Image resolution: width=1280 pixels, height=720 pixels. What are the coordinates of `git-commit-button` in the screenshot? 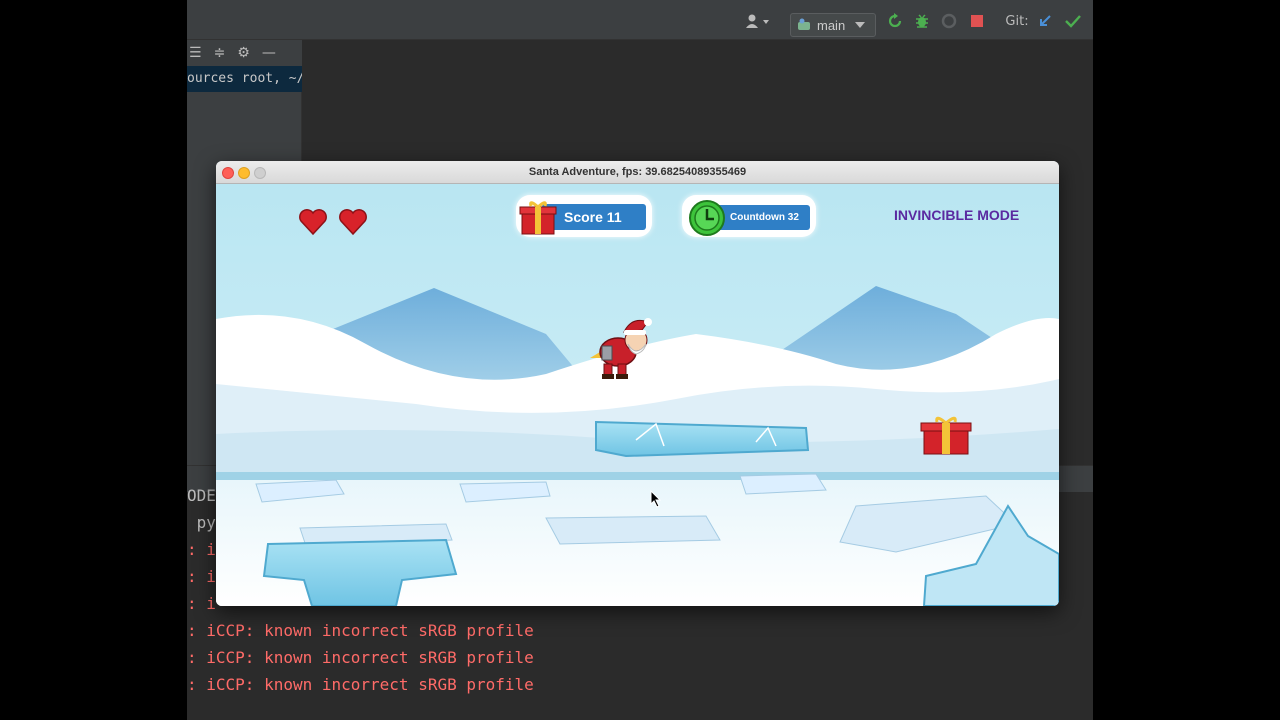 It's located at (1073, 21).